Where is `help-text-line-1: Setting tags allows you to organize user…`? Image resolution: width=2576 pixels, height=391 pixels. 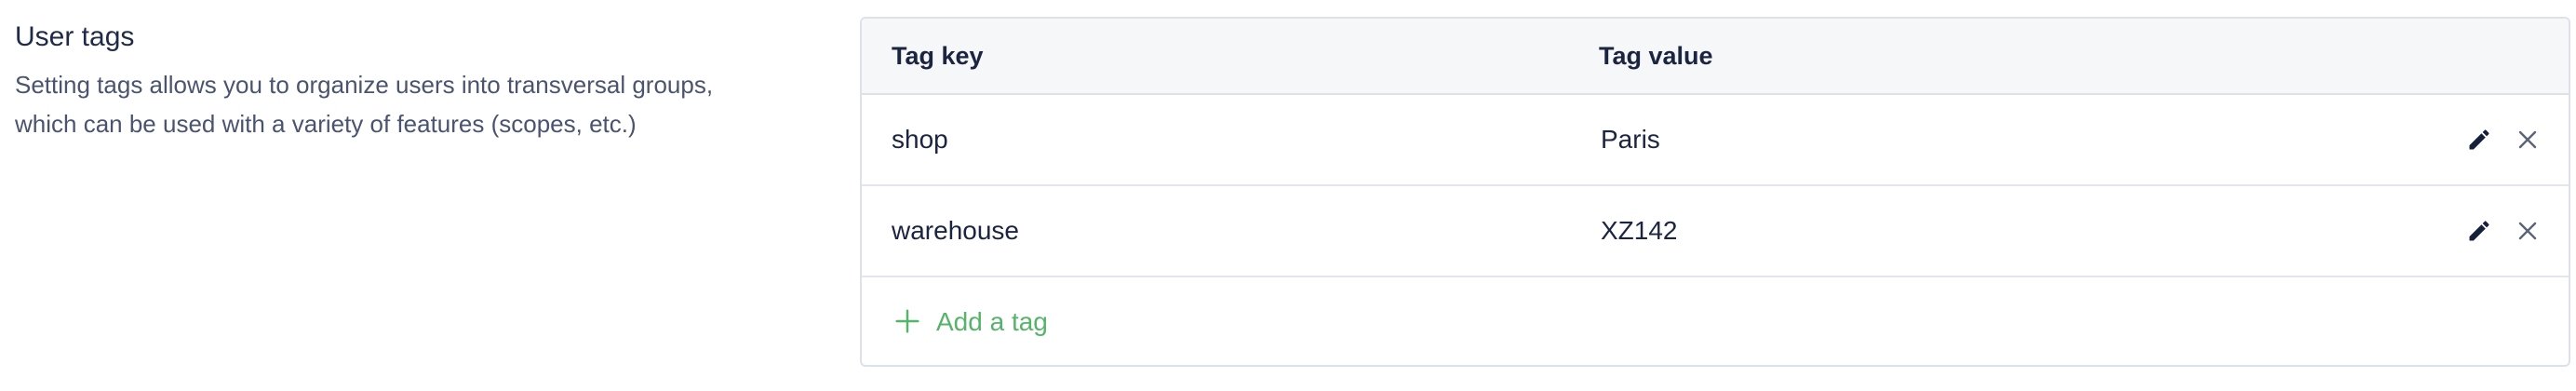
help-text-line-1: Setting tags allows you to organize user… is located at coordinates (364, 85).